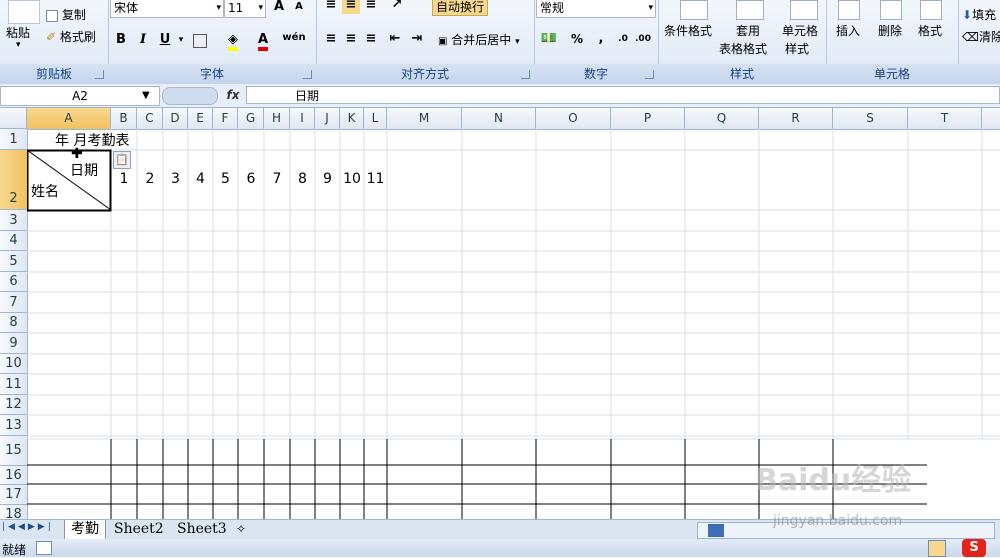 Image resolution: width=1000 pixels, height=558 pixels. I want to click on column-header-m: M, so click(424, 118).